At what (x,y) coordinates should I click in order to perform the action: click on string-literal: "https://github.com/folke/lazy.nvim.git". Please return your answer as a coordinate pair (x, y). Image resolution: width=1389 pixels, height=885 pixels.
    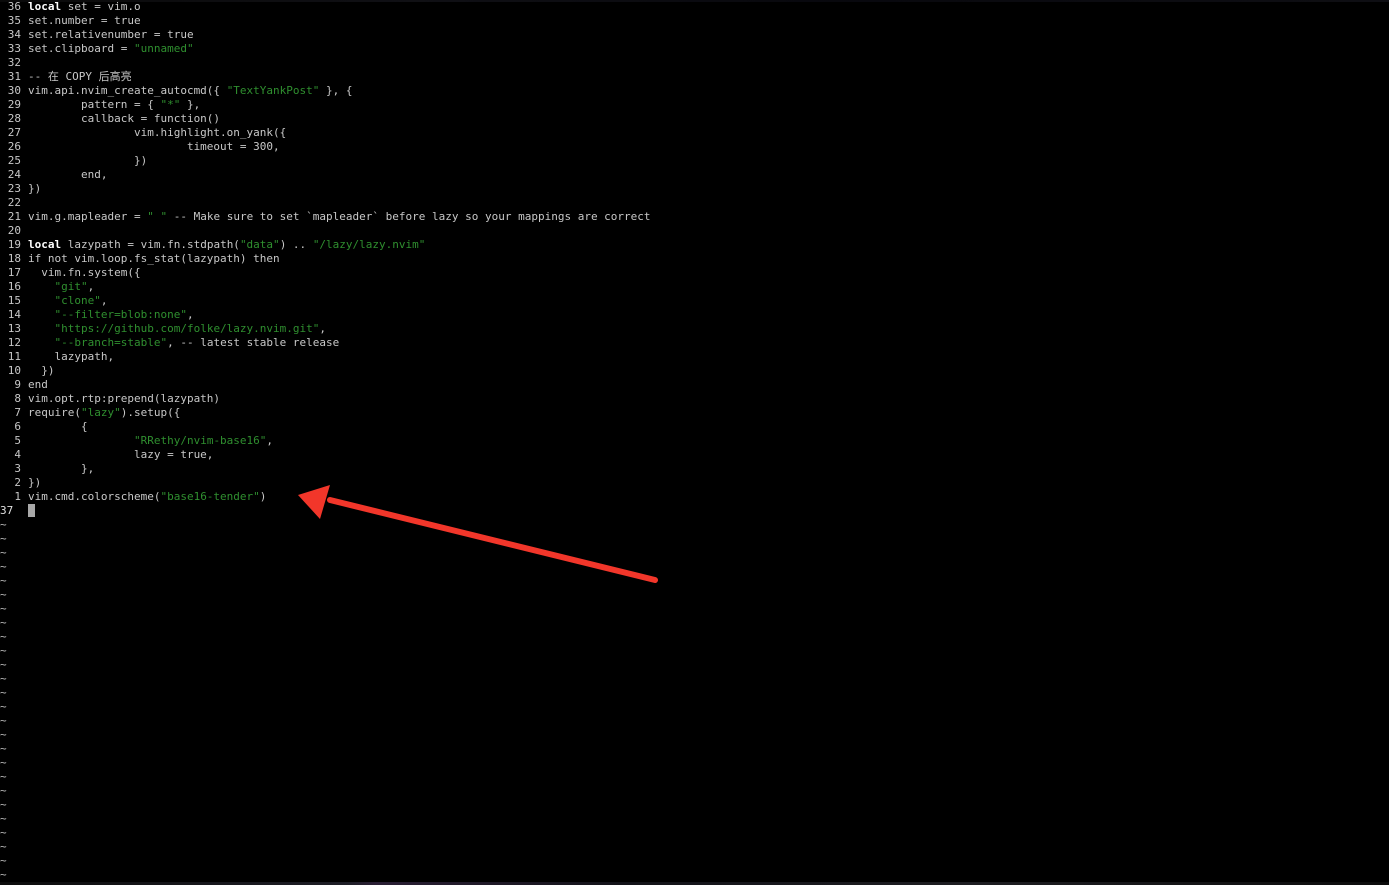
    Looking at the image, I should click on (187, 328).